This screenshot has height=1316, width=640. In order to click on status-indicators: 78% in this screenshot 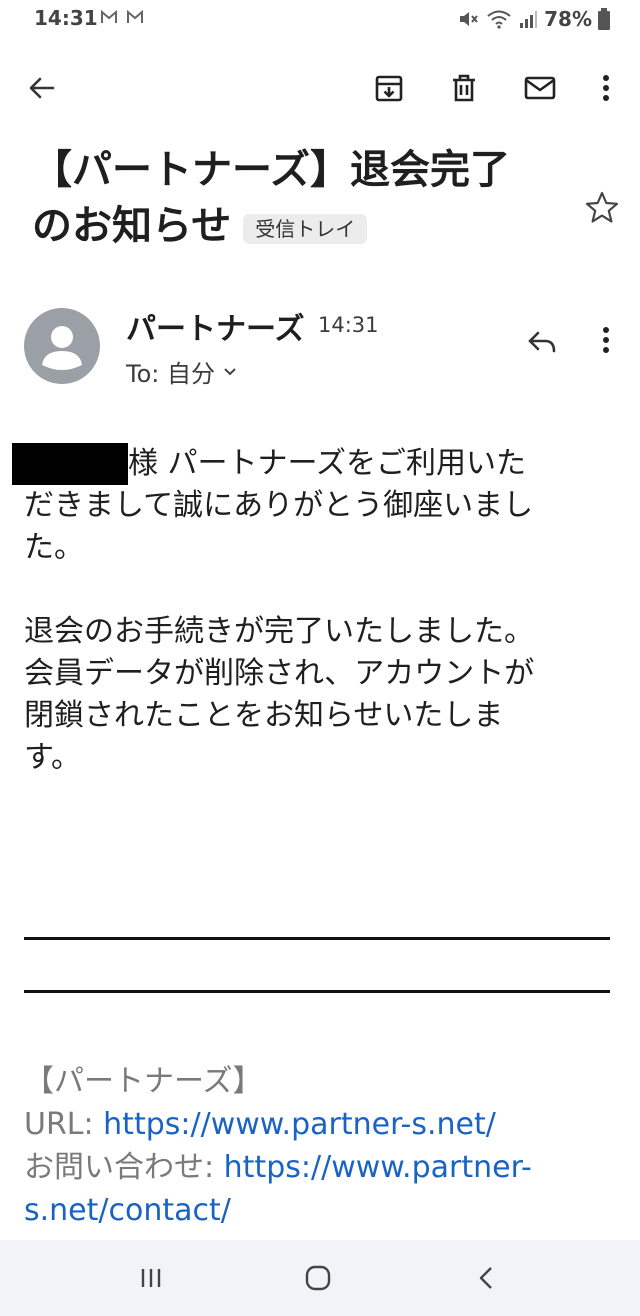, I will do `click(534, 19)`.